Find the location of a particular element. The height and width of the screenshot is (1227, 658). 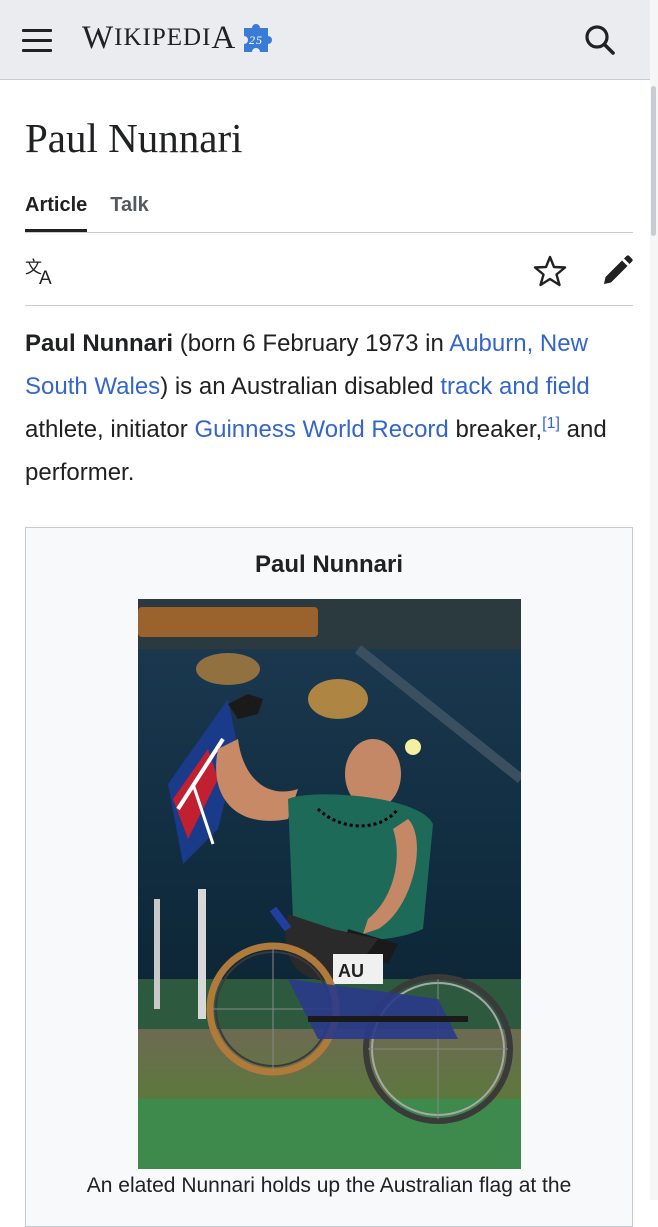

svg-text: AU is located at coordinates (351, 971).